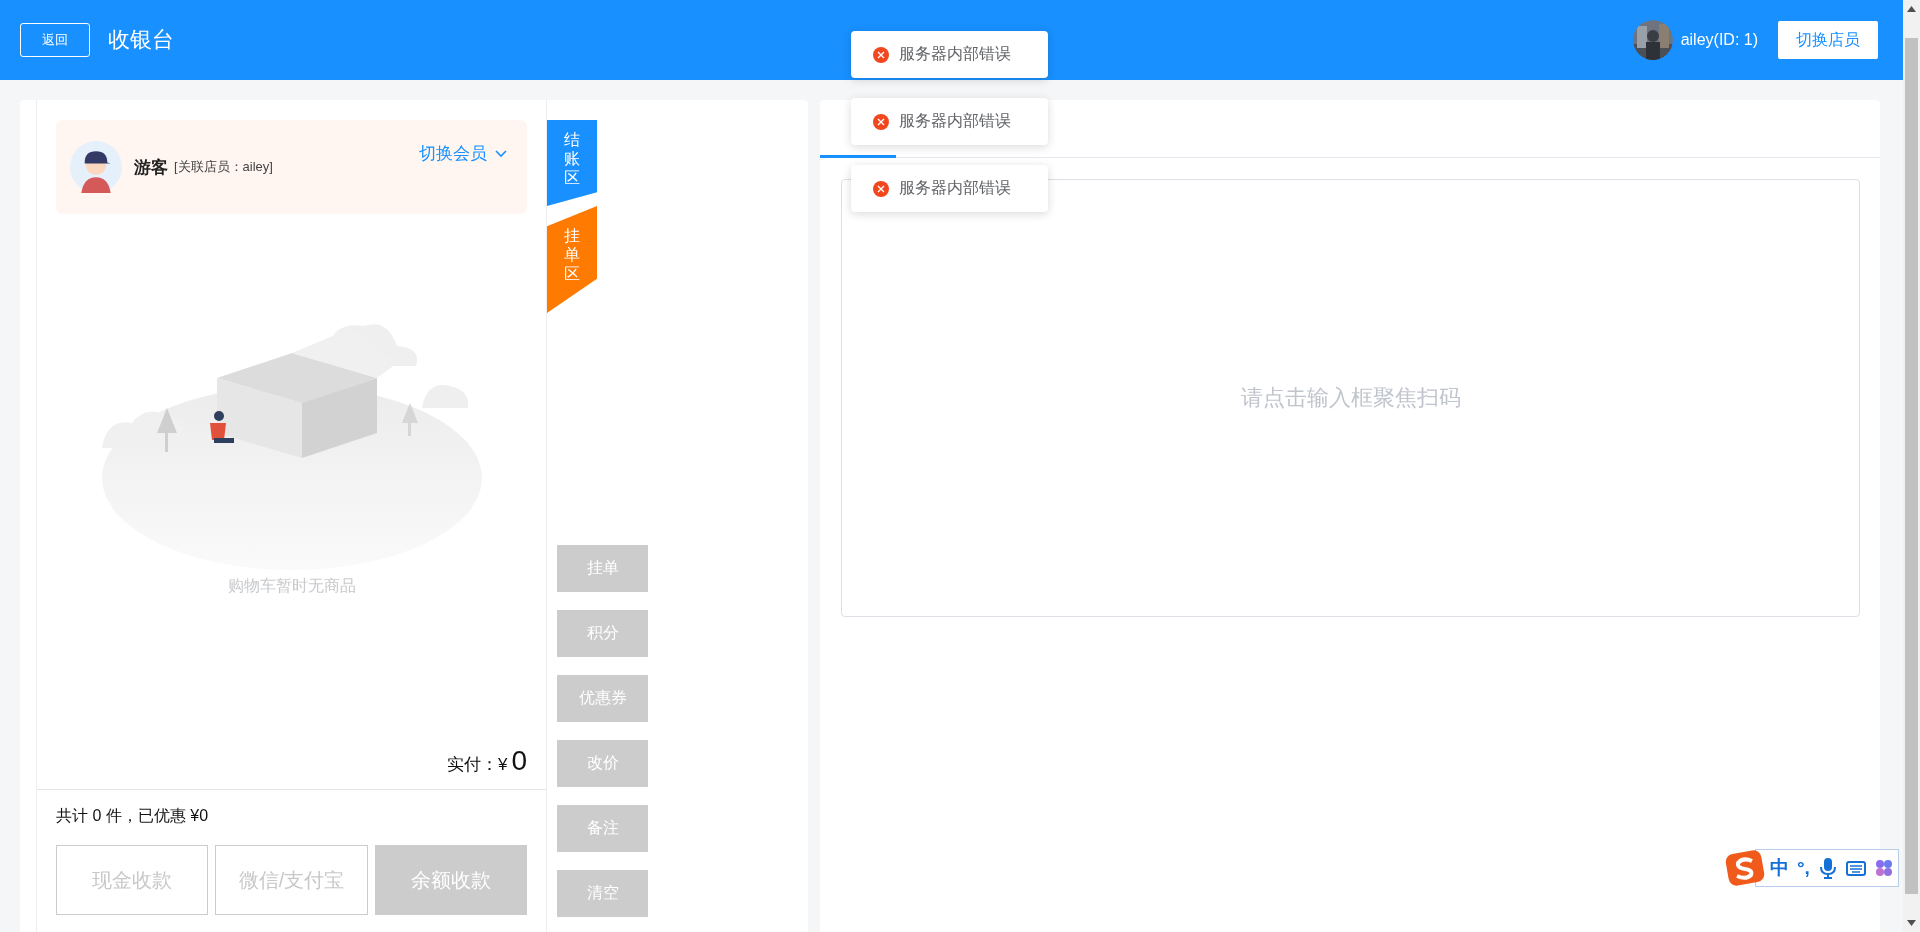  I want to click on scroll-down-icon, so click(1911, 923).